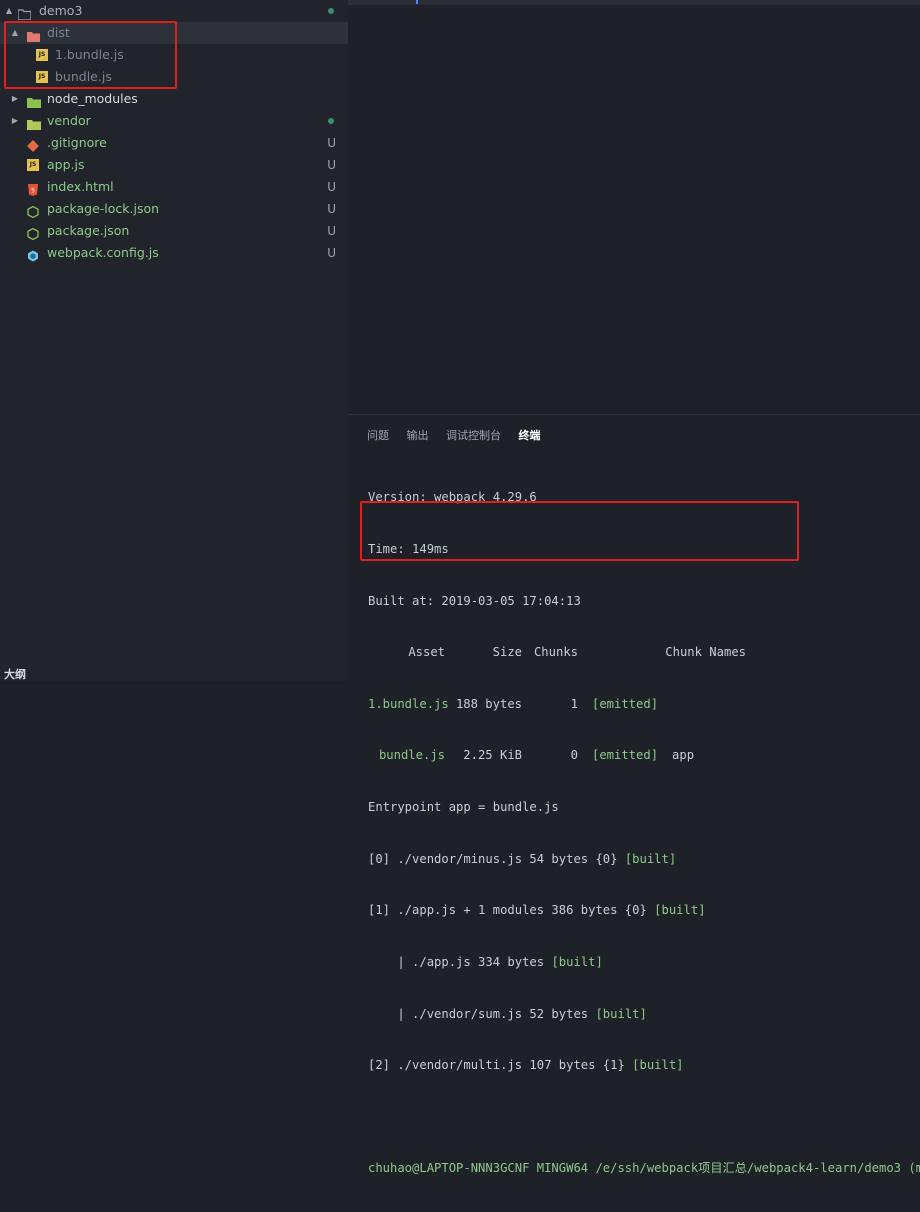  What do you see at coordinates (496, 858) in the screenshot?
I see `module-text: [0] ./vendor/minus.js 54 bytes {0}` at bounding box center [496, 858].